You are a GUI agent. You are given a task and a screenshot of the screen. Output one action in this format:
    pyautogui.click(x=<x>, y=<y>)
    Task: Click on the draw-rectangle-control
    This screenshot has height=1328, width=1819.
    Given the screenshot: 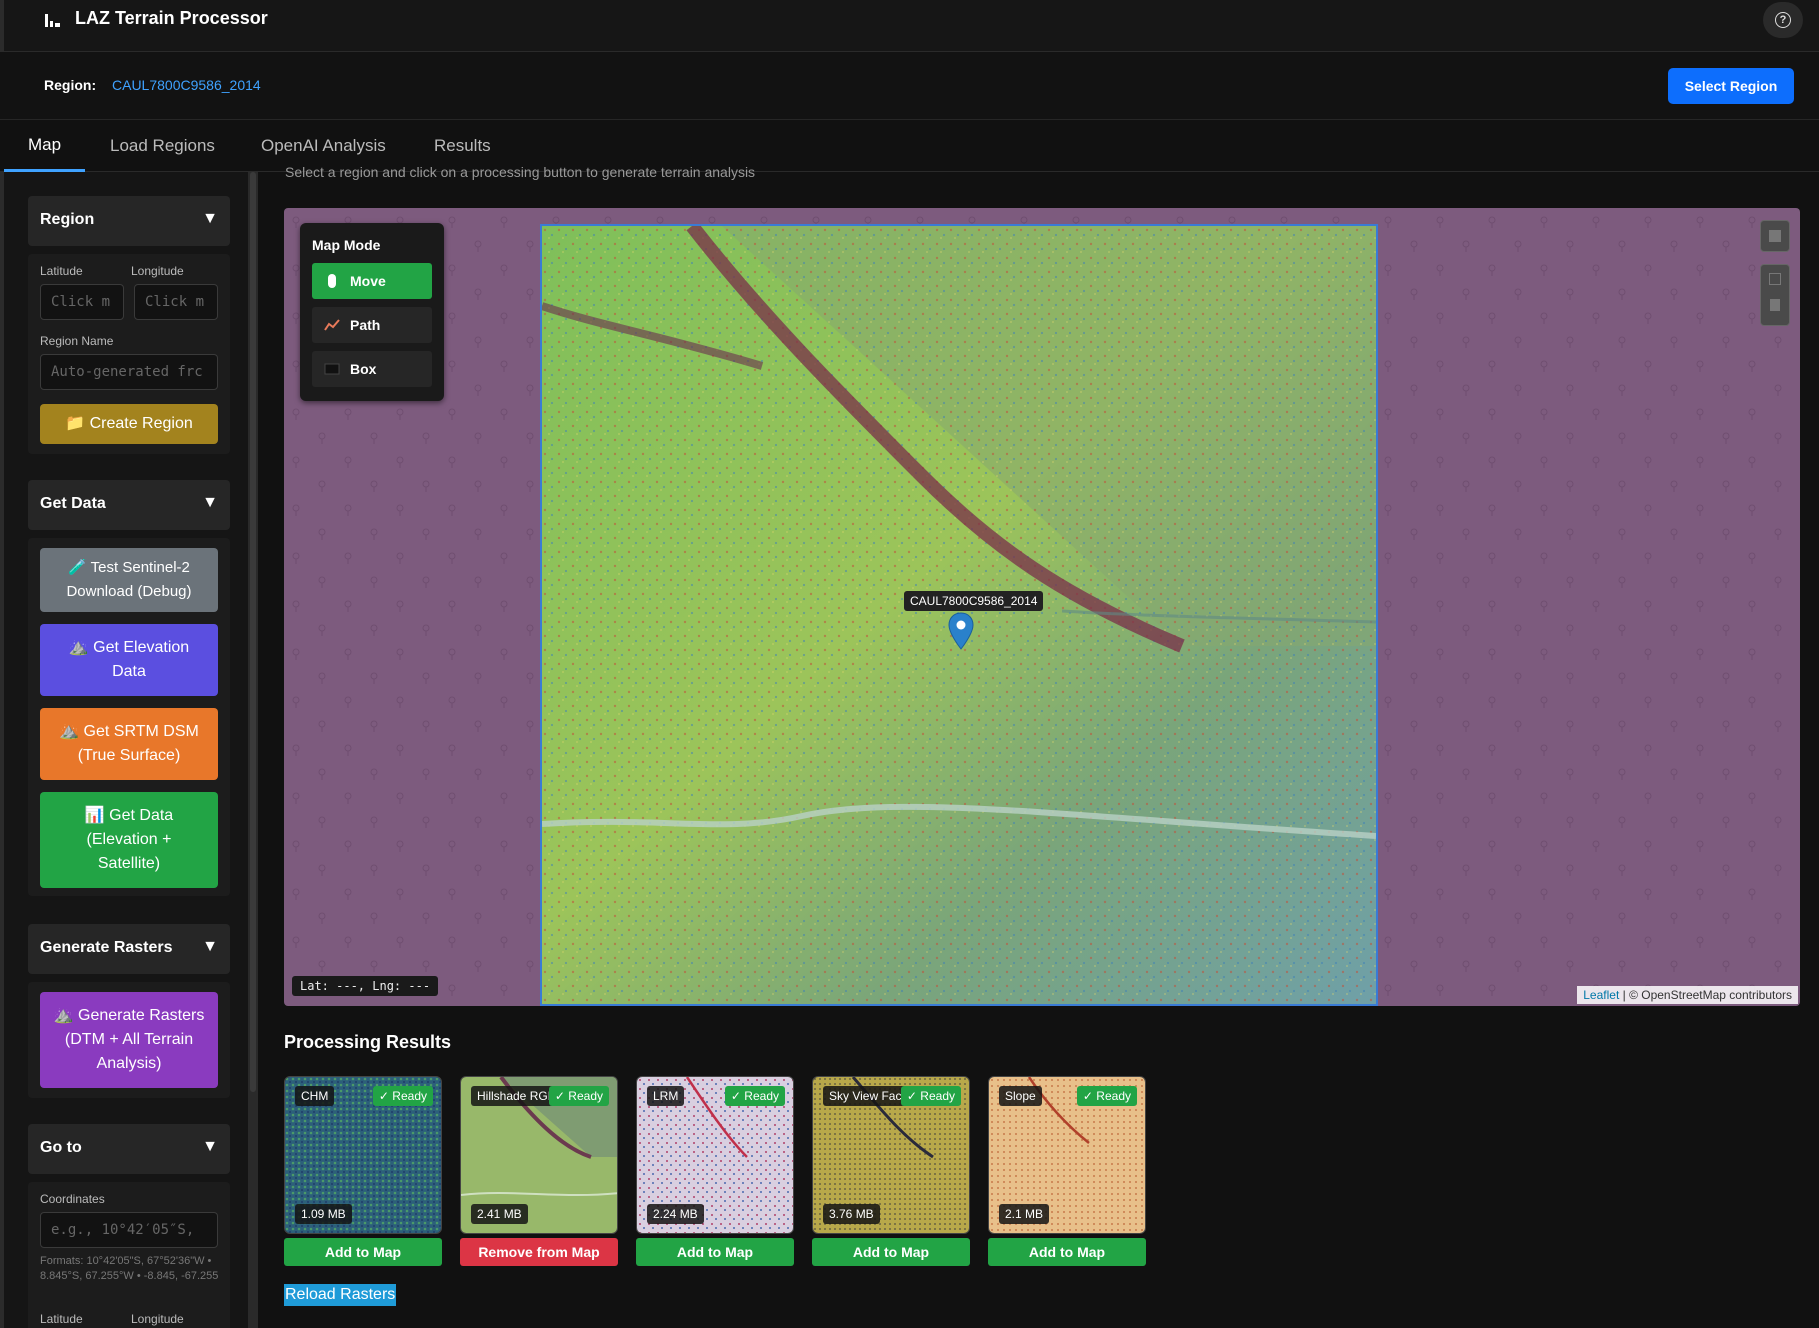 What is the action you would take?
    pyautogui.click(x=1775, y=236)
    